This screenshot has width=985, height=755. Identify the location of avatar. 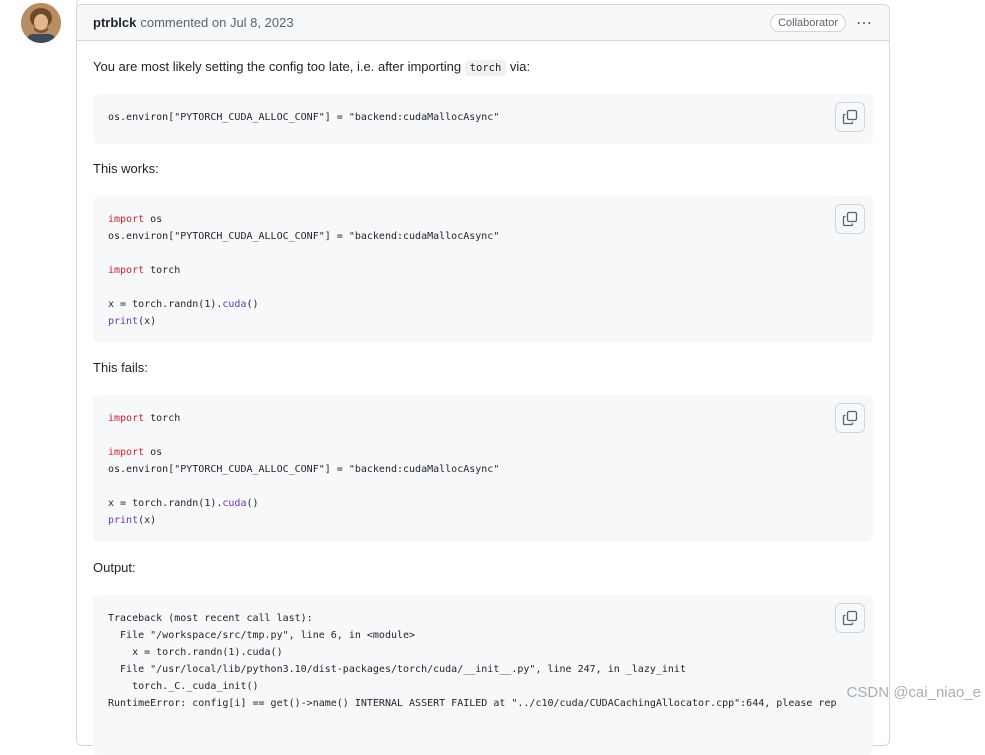
(41, 23).